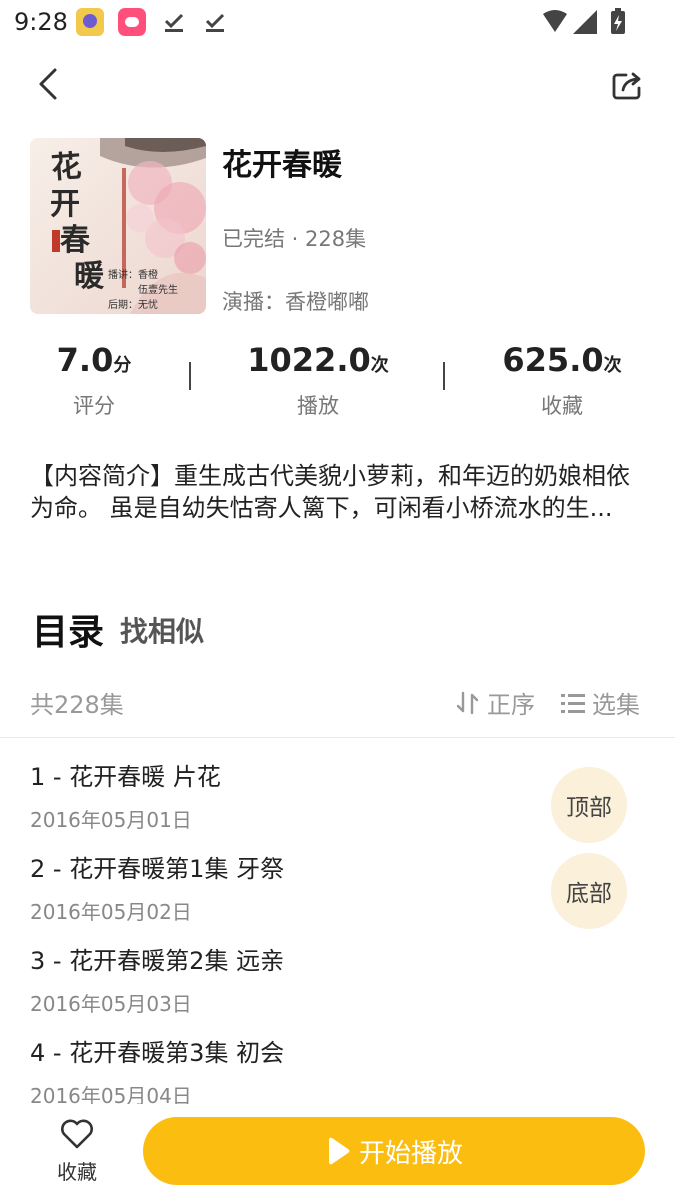 Image resolution: width=675 pixels, height=1200 pixels. I want to click on start-play-button: 开始播放, so click(394, 1151).